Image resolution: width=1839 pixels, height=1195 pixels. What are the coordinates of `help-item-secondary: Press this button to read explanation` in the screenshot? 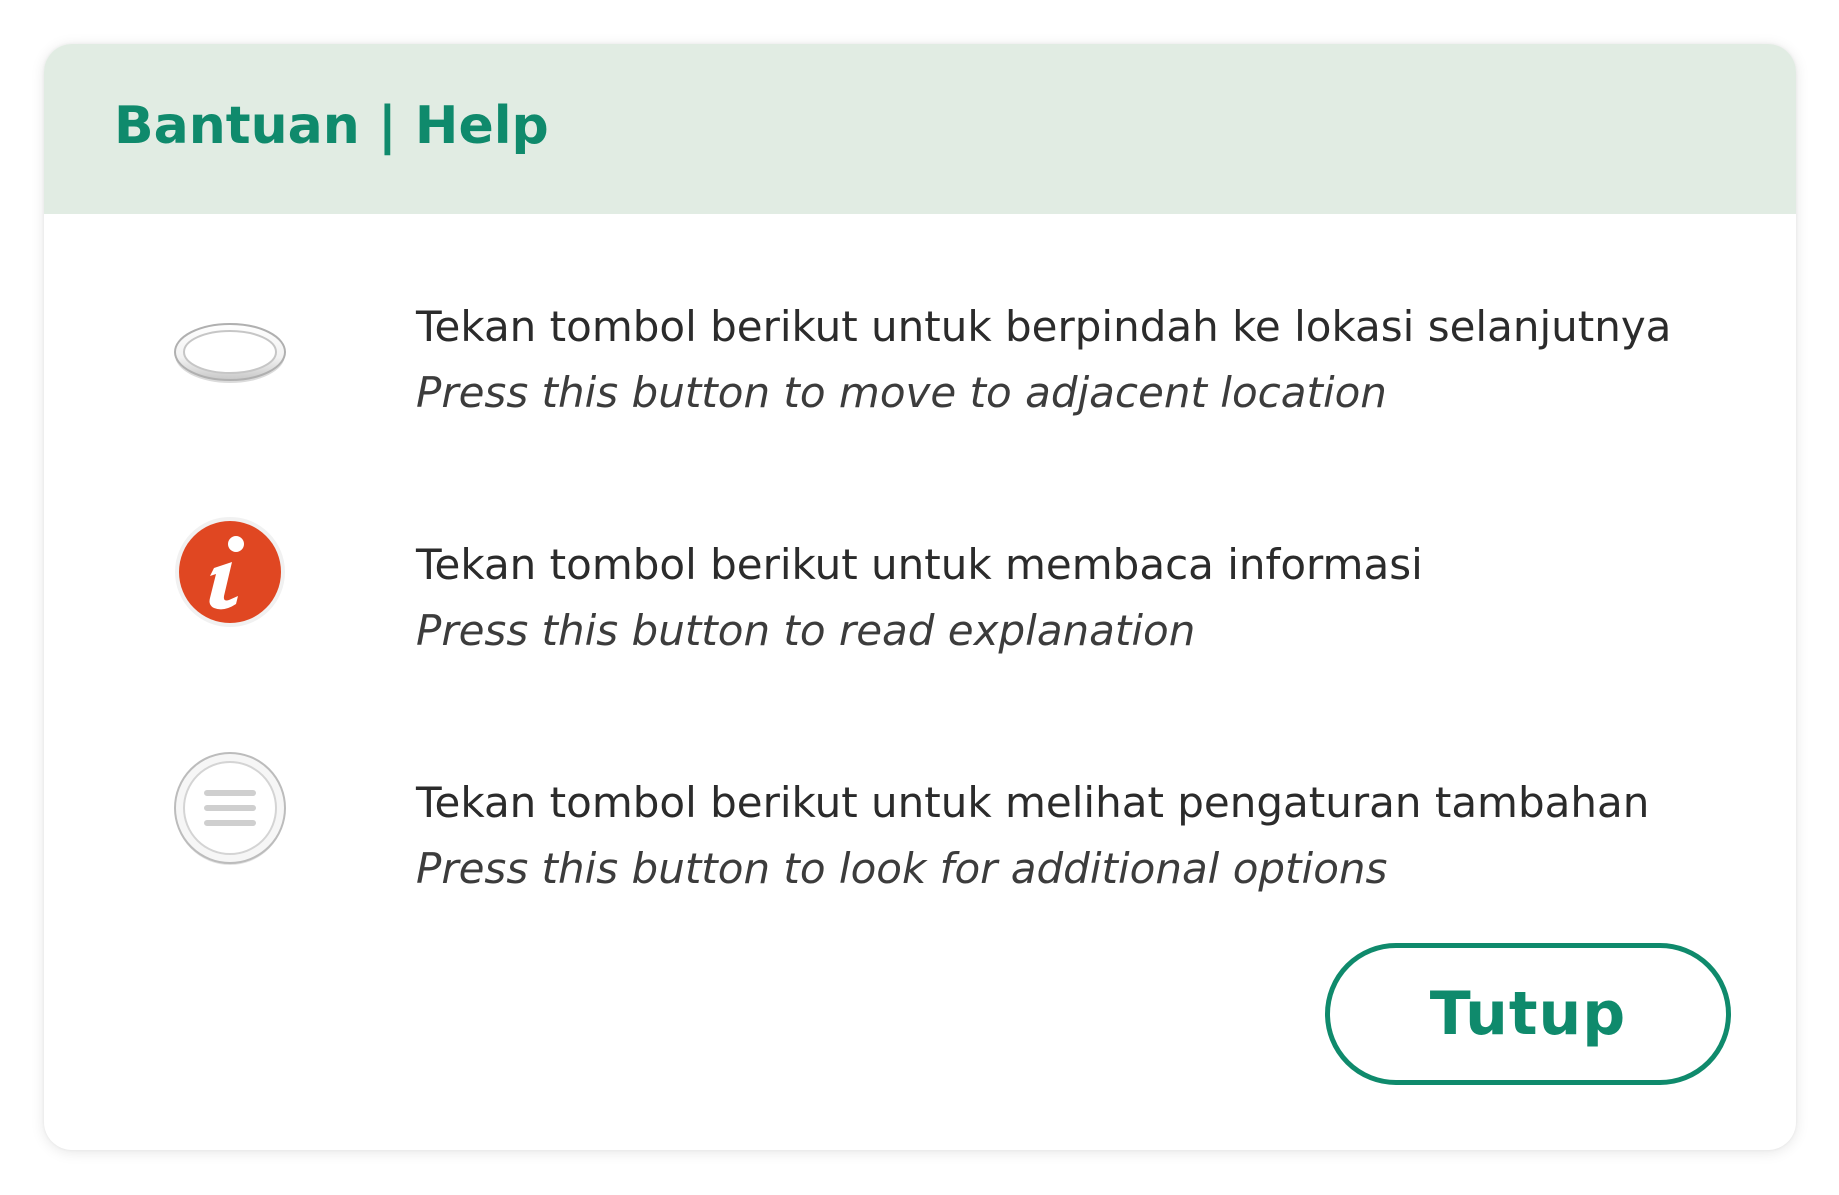 It's located at (806, 630).